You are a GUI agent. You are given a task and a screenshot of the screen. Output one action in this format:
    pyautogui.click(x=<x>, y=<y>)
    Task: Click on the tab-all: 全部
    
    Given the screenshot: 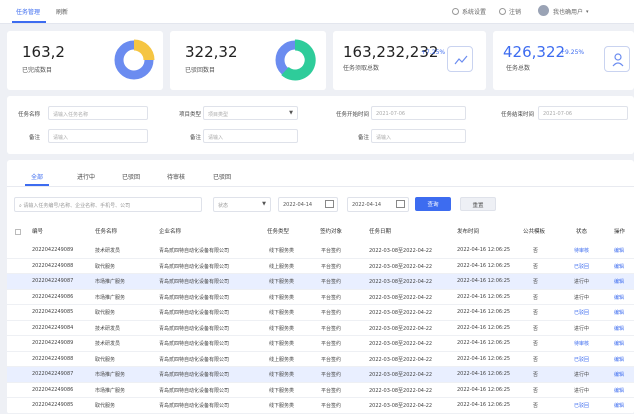 What is the action you would take?
    pyautogui.click(x=37, y=176)
    